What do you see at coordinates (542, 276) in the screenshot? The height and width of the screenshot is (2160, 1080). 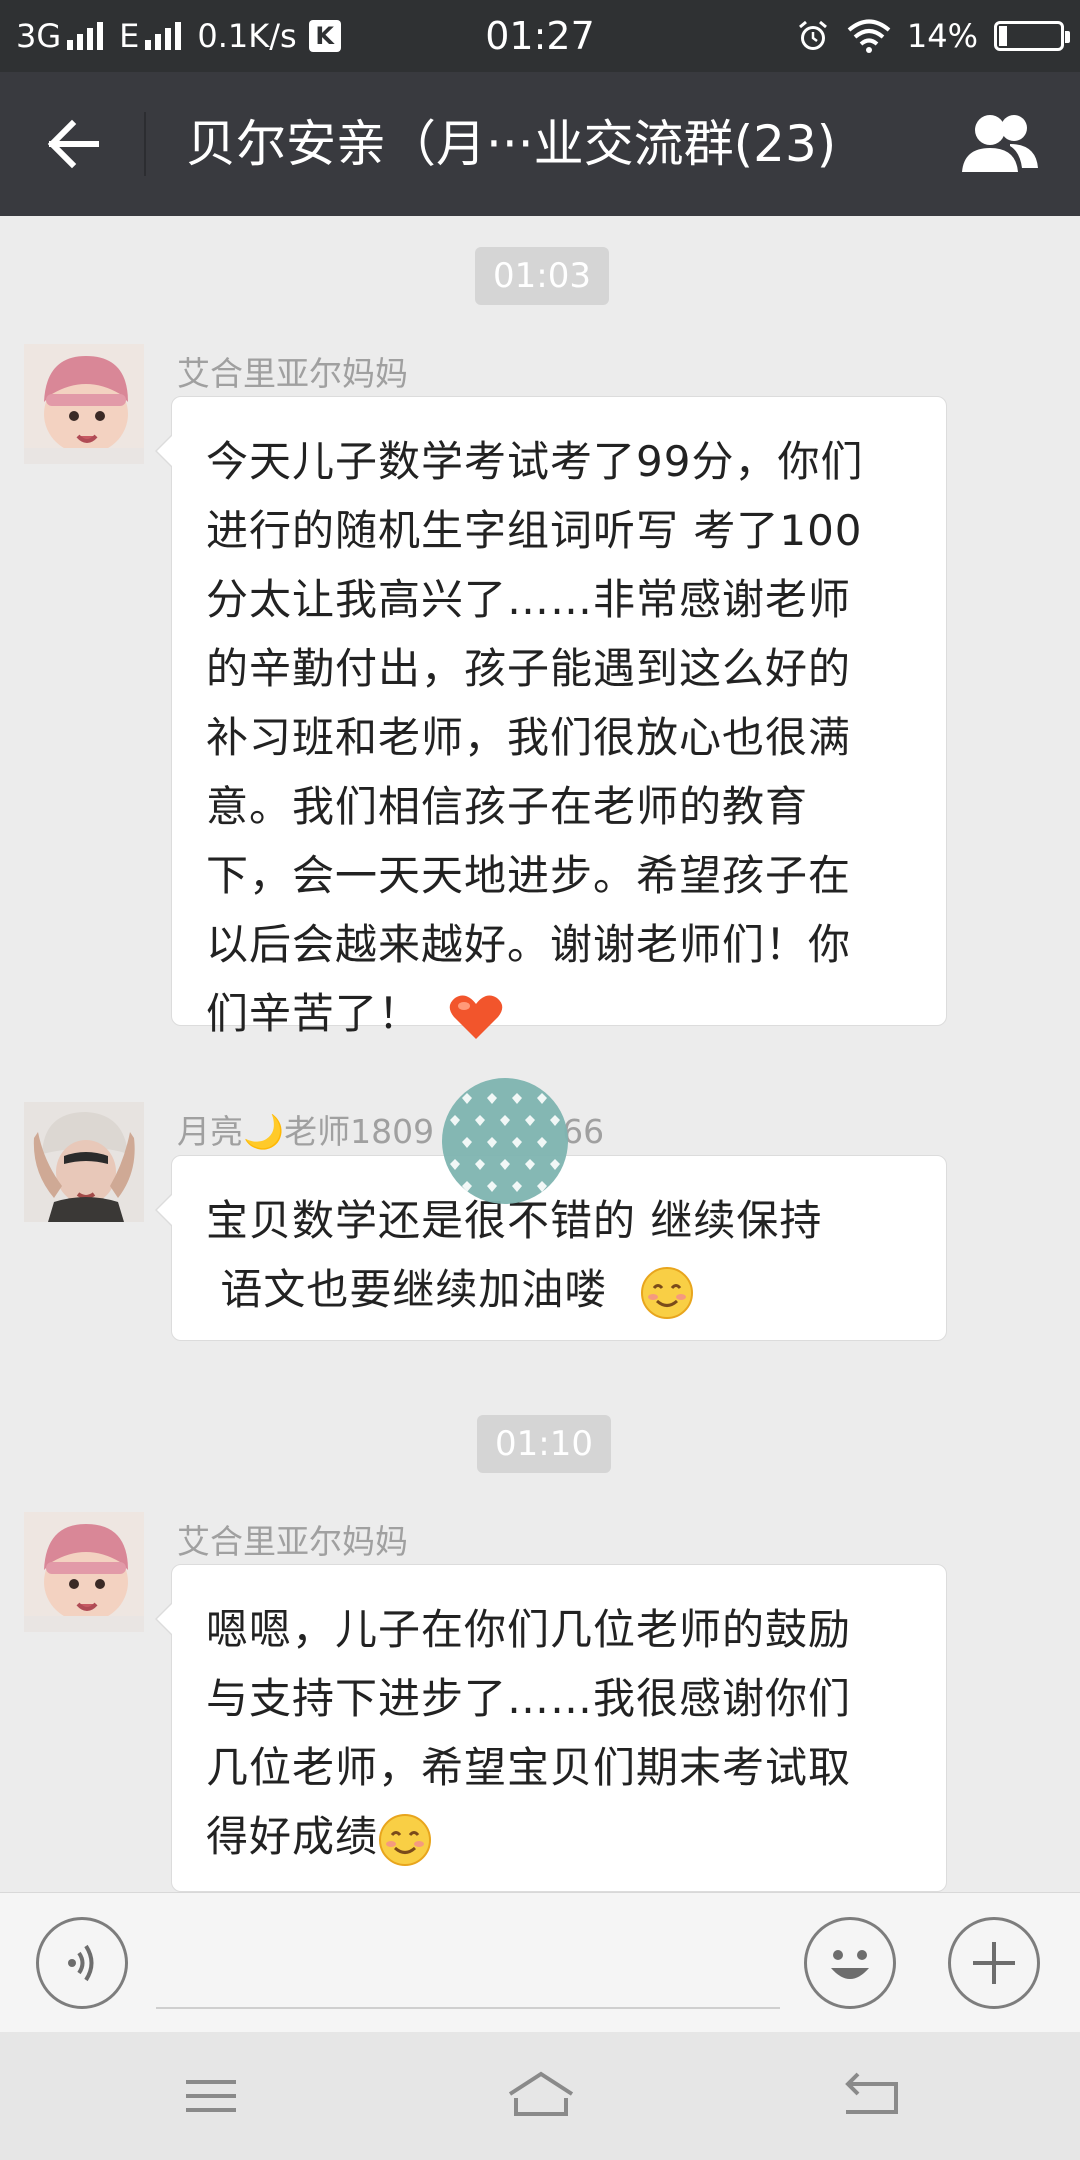 I see `time-divider: 01:03` at bounding box center [542, 276].